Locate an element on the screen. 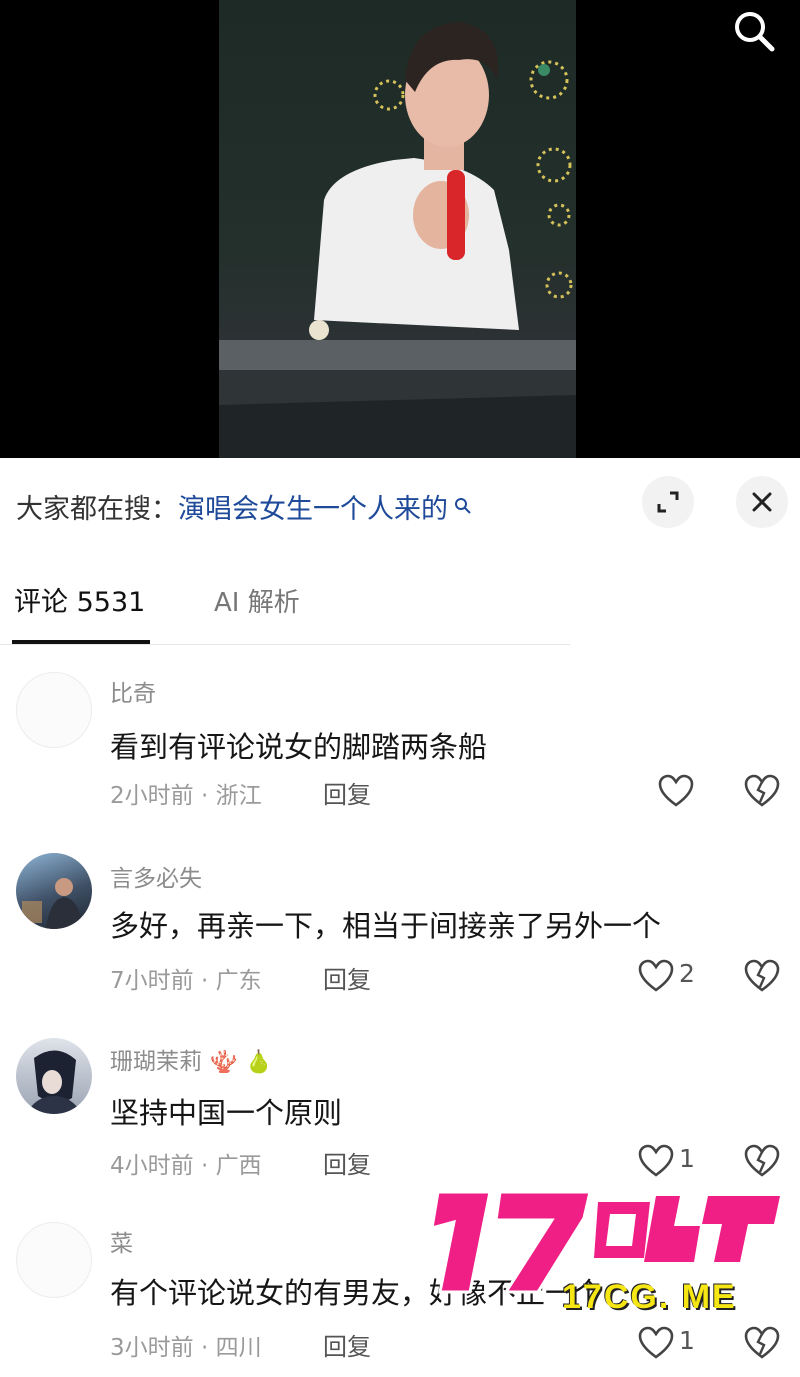  tab-ai-analysis: AI 解析 is located at coordinates (257, 603).